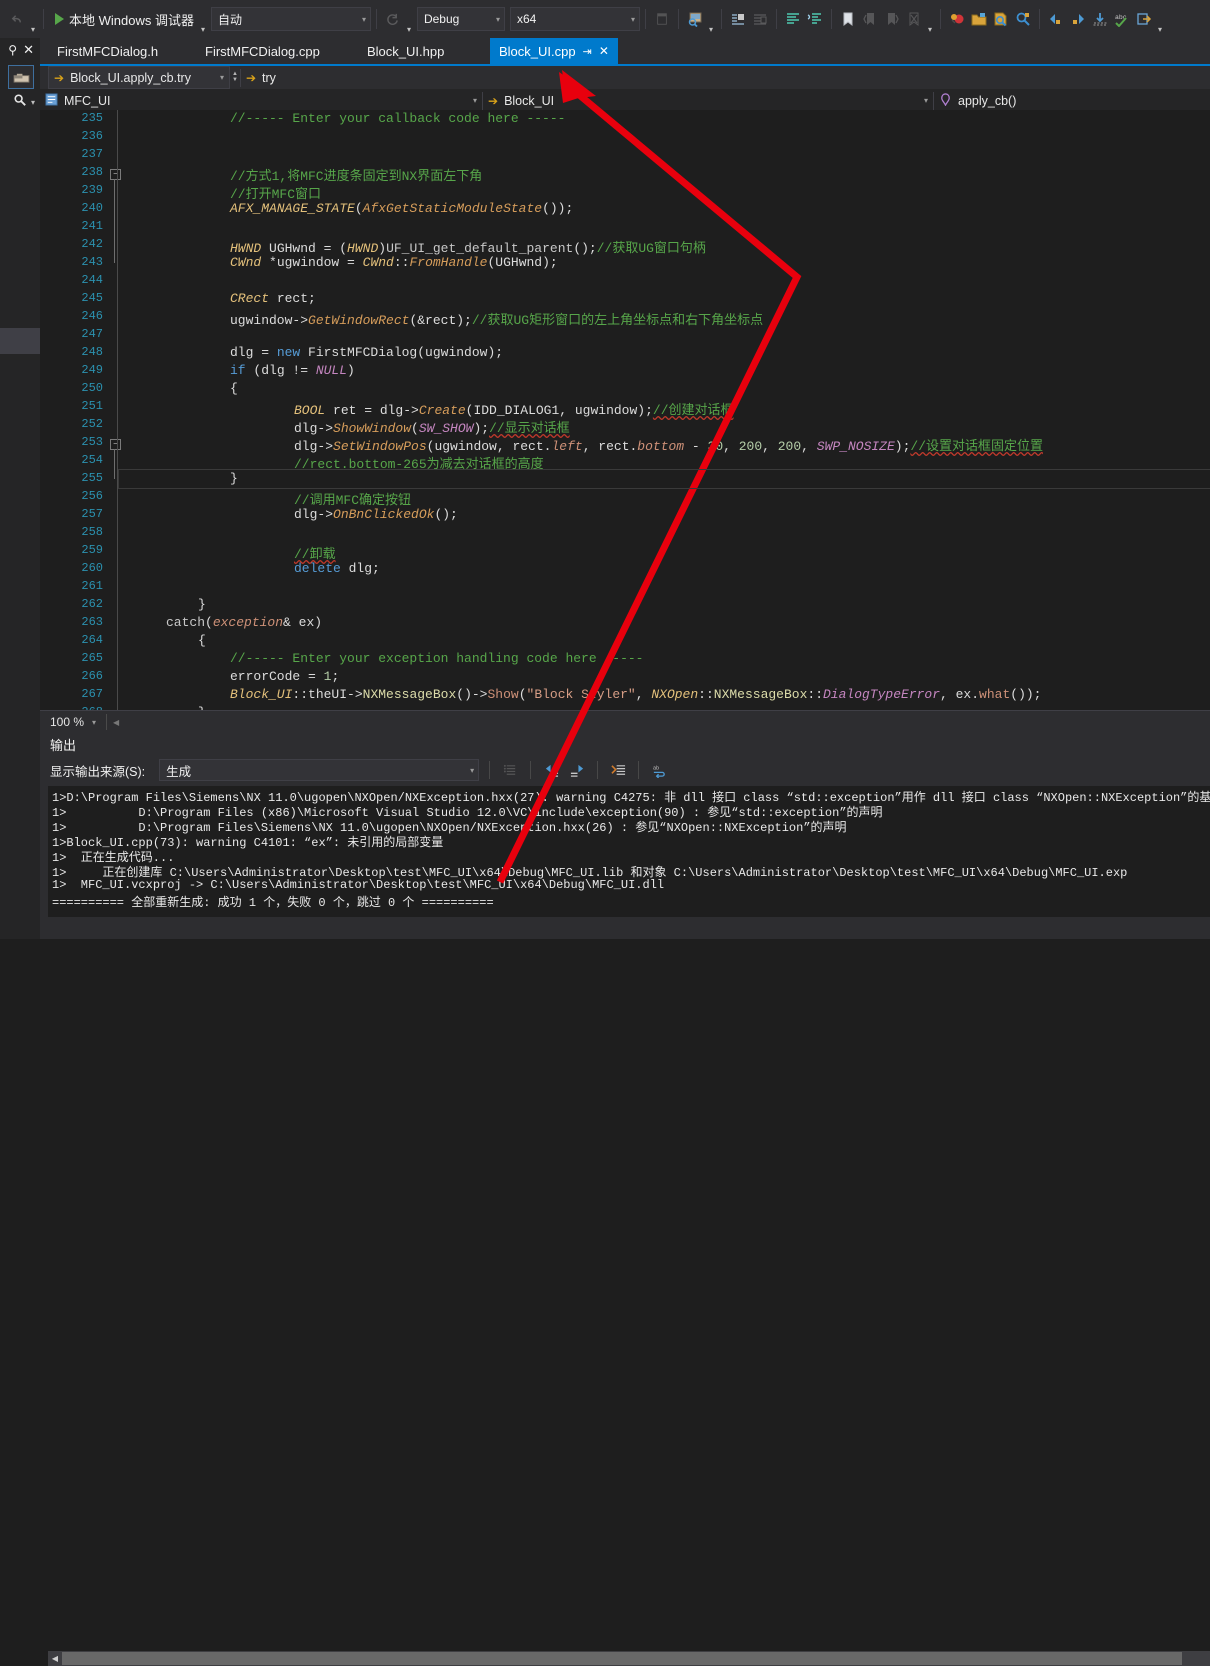 Image resolution: width=1210 pixels, height=1666 pixels. Describe the element at coordinates (92, 154) in the screenshot. I see `line-number: 237` at that location.